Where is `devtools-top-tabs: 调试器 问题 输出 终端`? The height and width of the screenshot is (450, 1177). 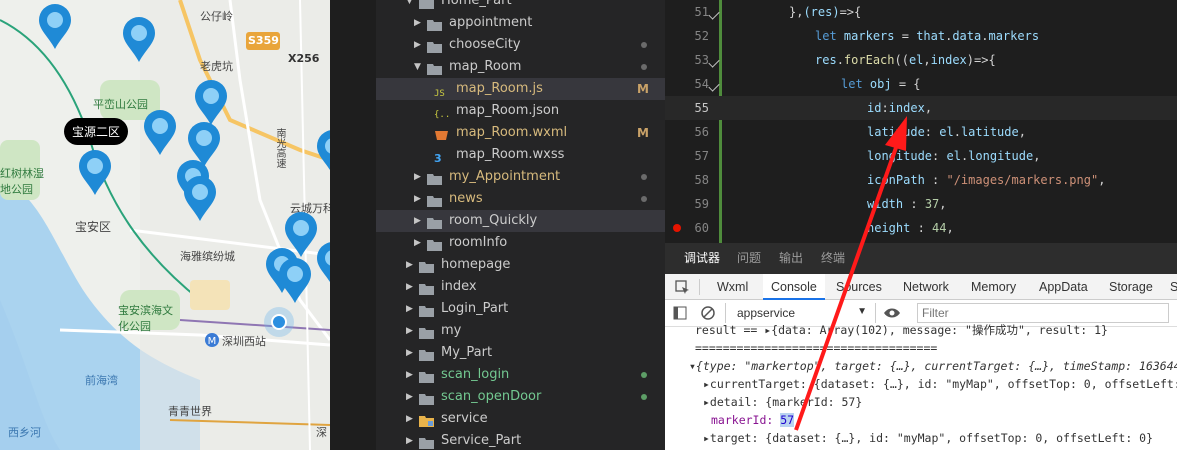
devtools-top-tabs: 调试器 问题 输出 终端 is located at coordinates (921, 259).